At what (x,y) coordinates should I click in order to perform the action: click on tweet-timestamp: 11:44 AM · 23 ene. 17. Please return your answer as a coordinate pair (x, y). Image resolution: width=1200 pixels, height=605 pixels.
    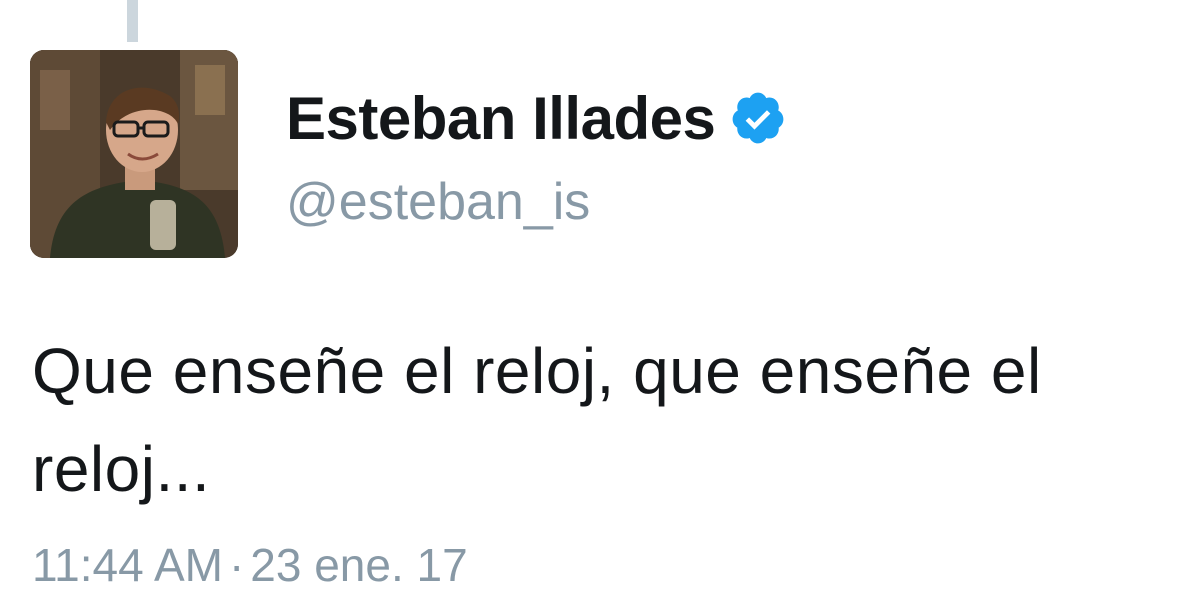
    Looking at the image, I should click on (250, 565).